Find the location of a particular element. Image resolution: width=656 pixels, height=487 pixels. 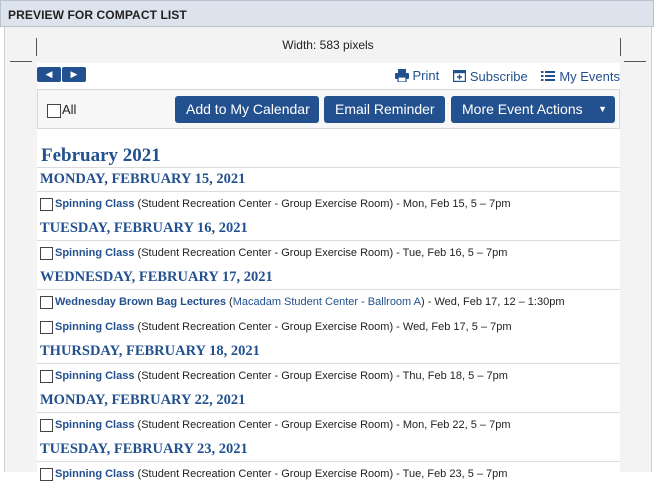

chevron-down-icon: ▼ is located at coordinates (602, 109).